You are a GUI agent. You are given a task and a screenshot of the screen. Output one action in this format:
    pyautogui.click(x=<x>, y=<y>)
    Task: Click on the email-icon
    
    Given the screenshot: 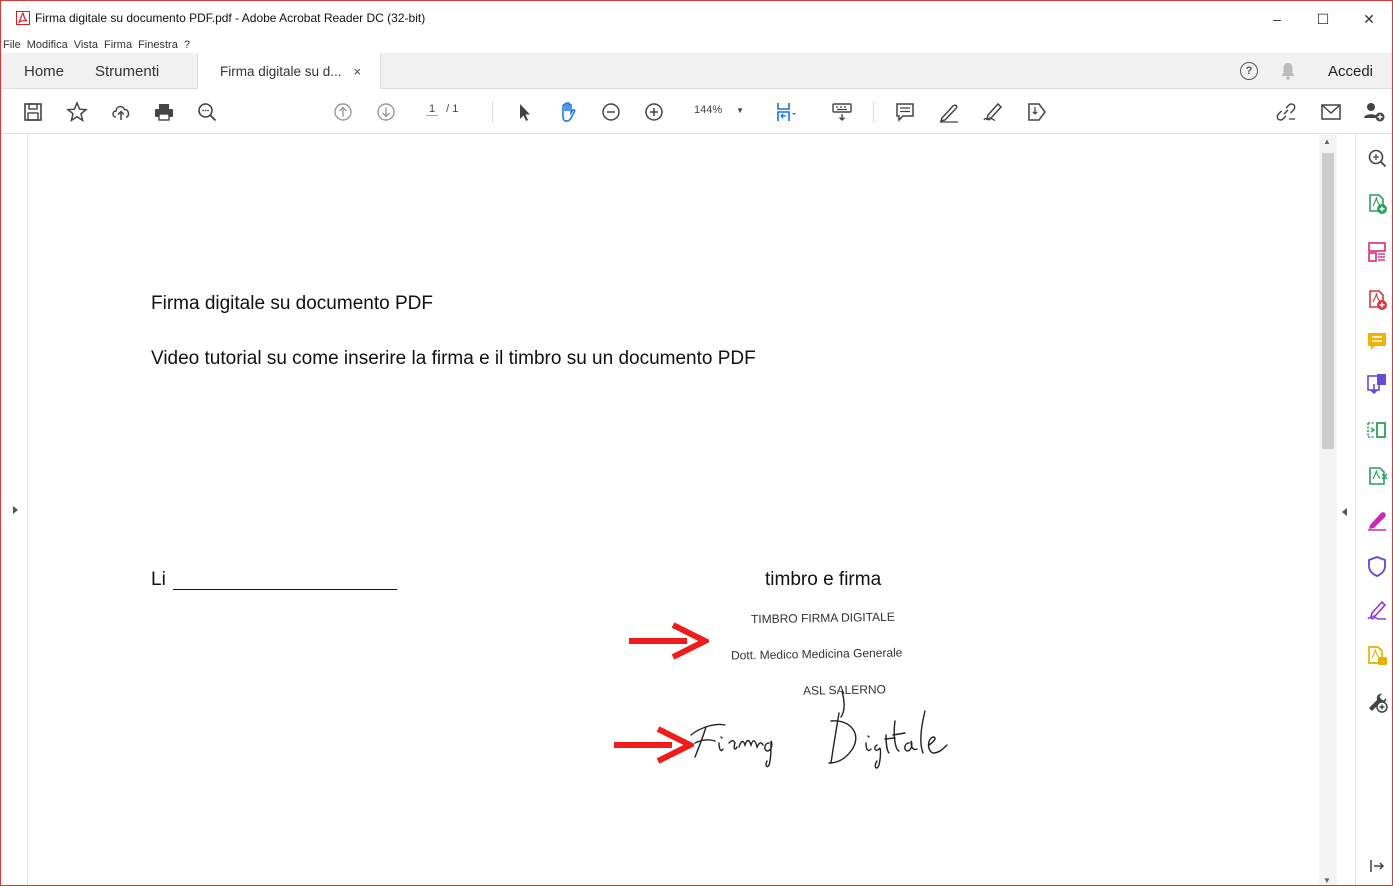 What is the action you would take?
    pyautogui.click(x=1331, y=112)
    